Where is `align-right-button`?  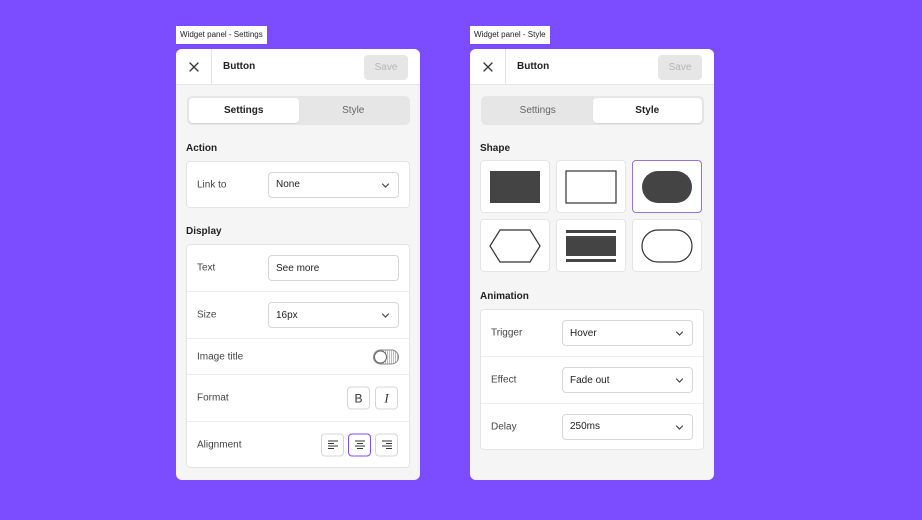 align-right-button is located at coordinates (386, 444).